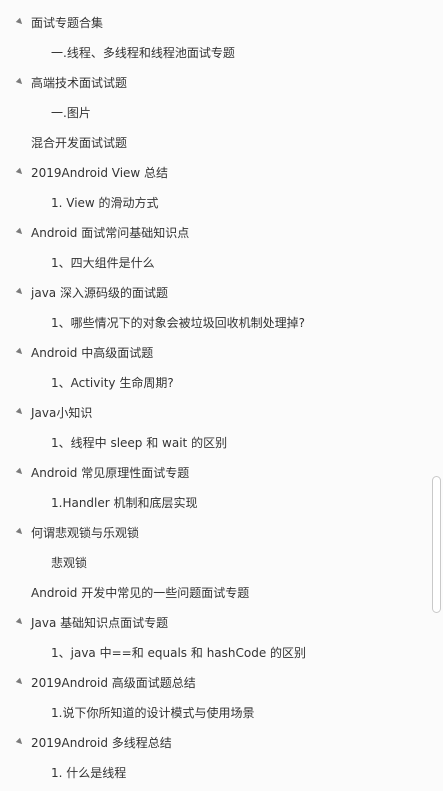 Image resolution: width=443 pixels, height=791 pixels. Describe the element at coordinates (214, 503) in the screenshot. I see `outline-subheading: 1.Handler 机制和底层实现` at that location.